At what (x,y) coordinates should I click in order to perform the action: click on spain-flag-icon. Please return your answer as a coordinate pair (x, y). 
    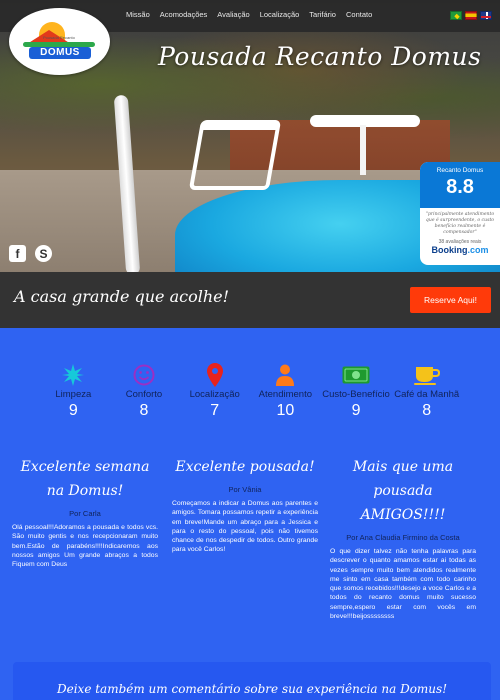
    Looking at the image, I should click on (471, 15).